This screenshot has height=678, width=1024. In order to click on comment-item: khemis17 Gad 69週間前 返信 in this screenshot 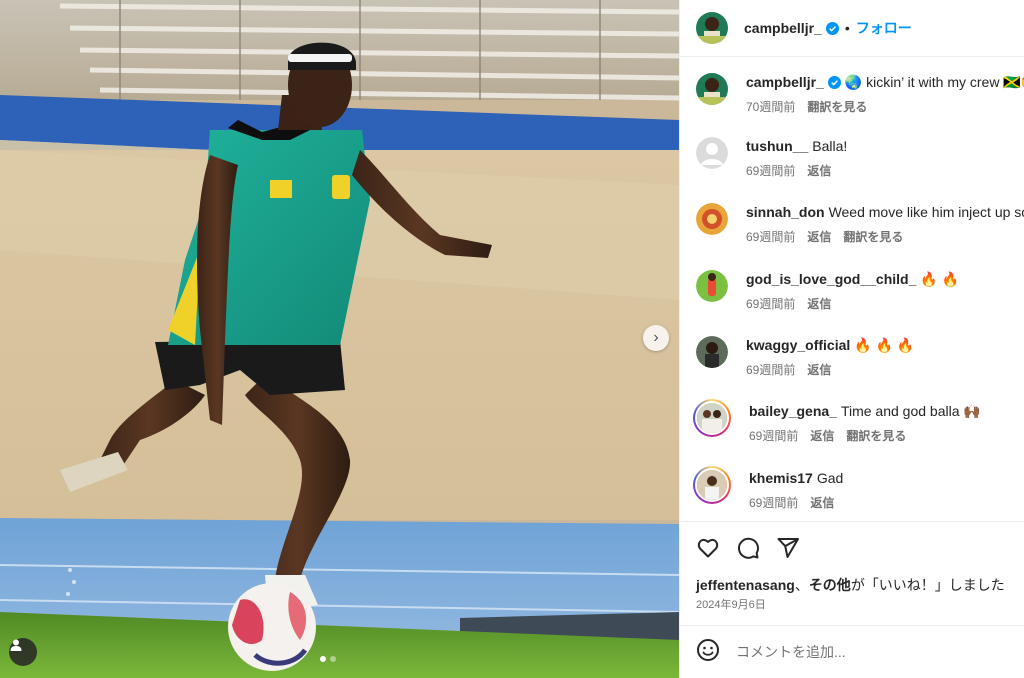, I will do `click(858, 488)`.